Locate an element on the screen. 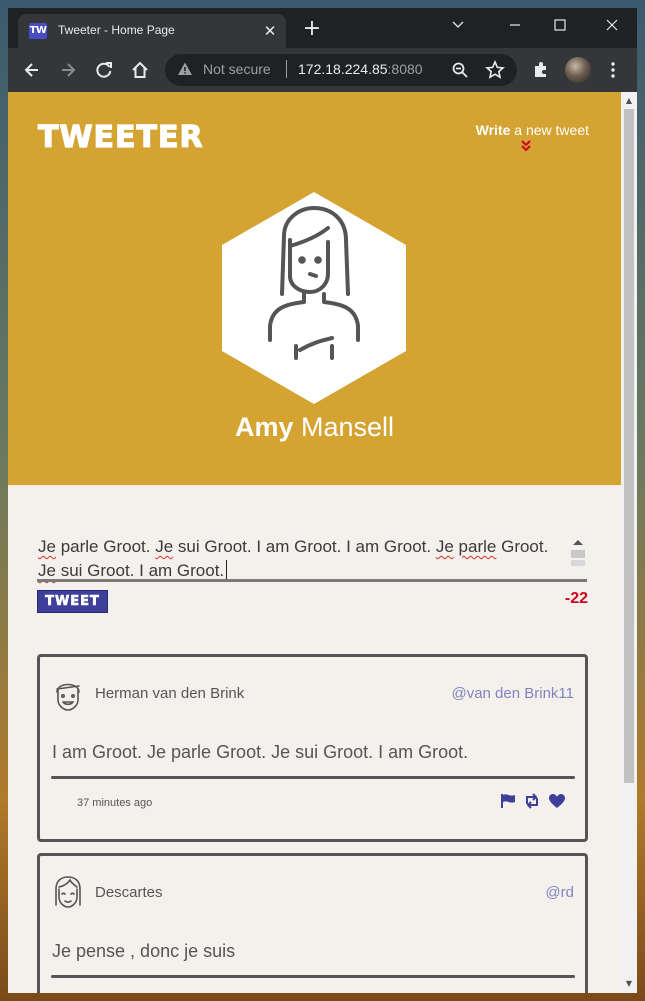  tweet-author-handle: @rd is located at coordinates (559, 892).